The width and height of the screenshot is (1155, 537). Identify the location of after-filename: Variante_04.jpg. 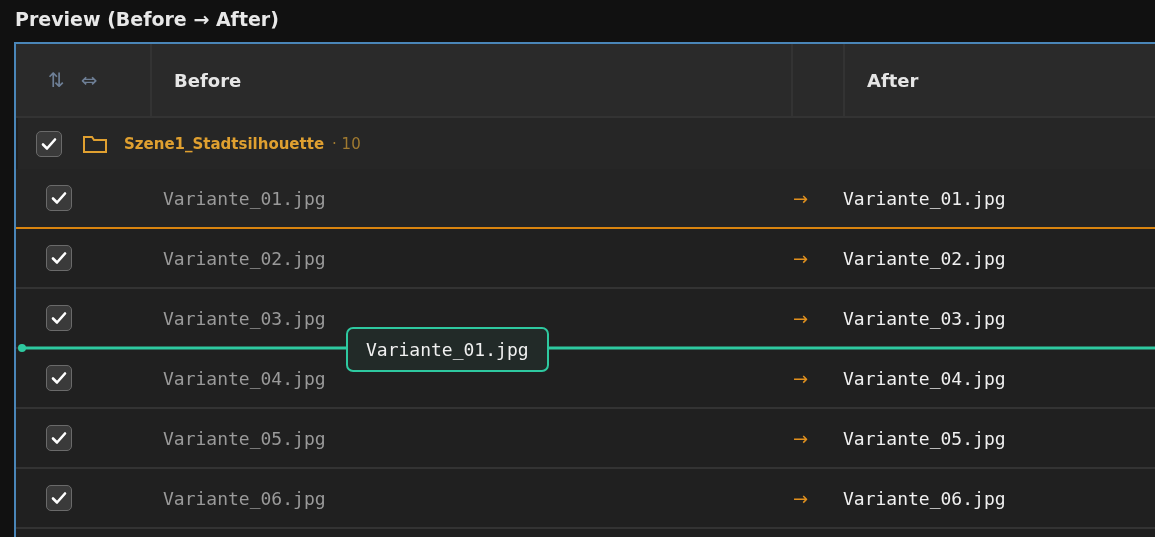
(924, 378).